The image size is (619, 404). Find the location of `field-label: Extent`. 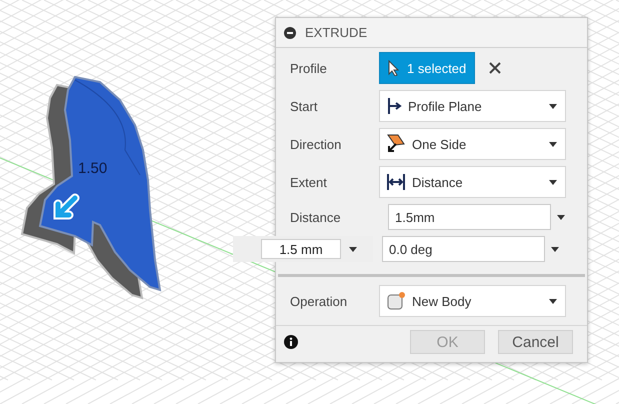

field-label: Extent is located at coordinates (308, 182).